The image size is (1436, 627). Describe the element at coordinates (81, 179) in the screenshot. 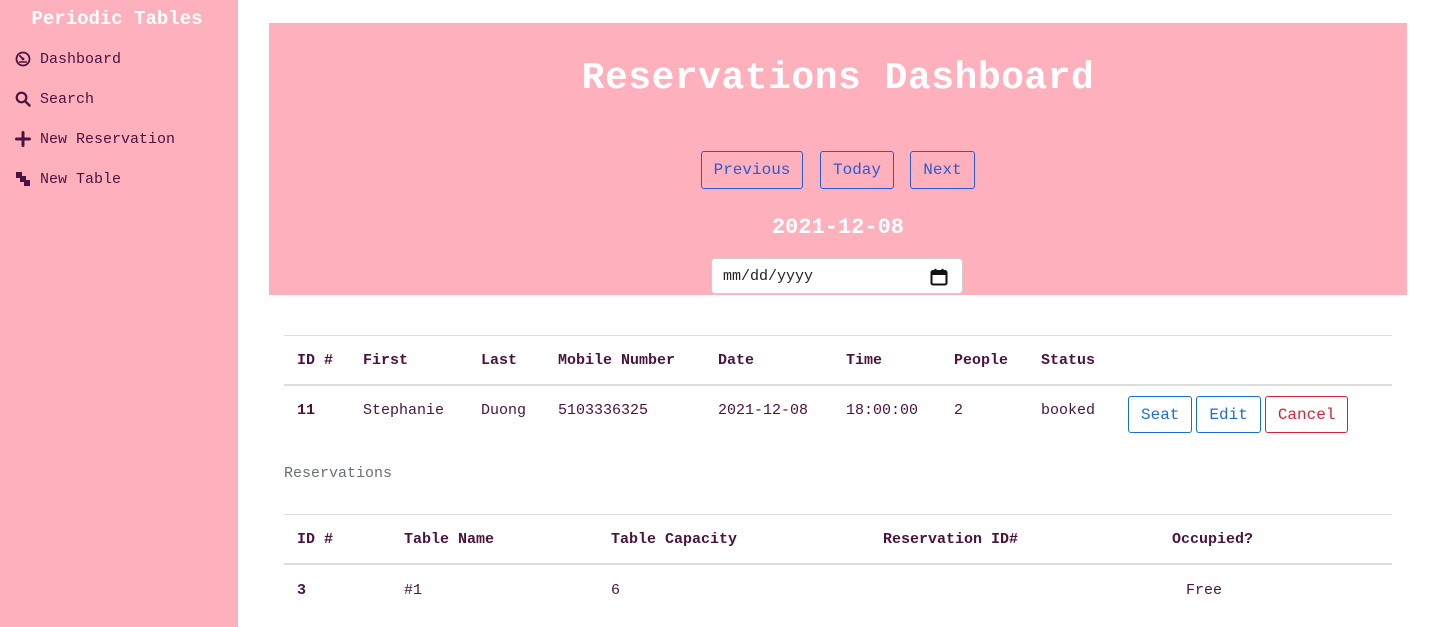

I see `sidebar-item-label: New Table` at that location.